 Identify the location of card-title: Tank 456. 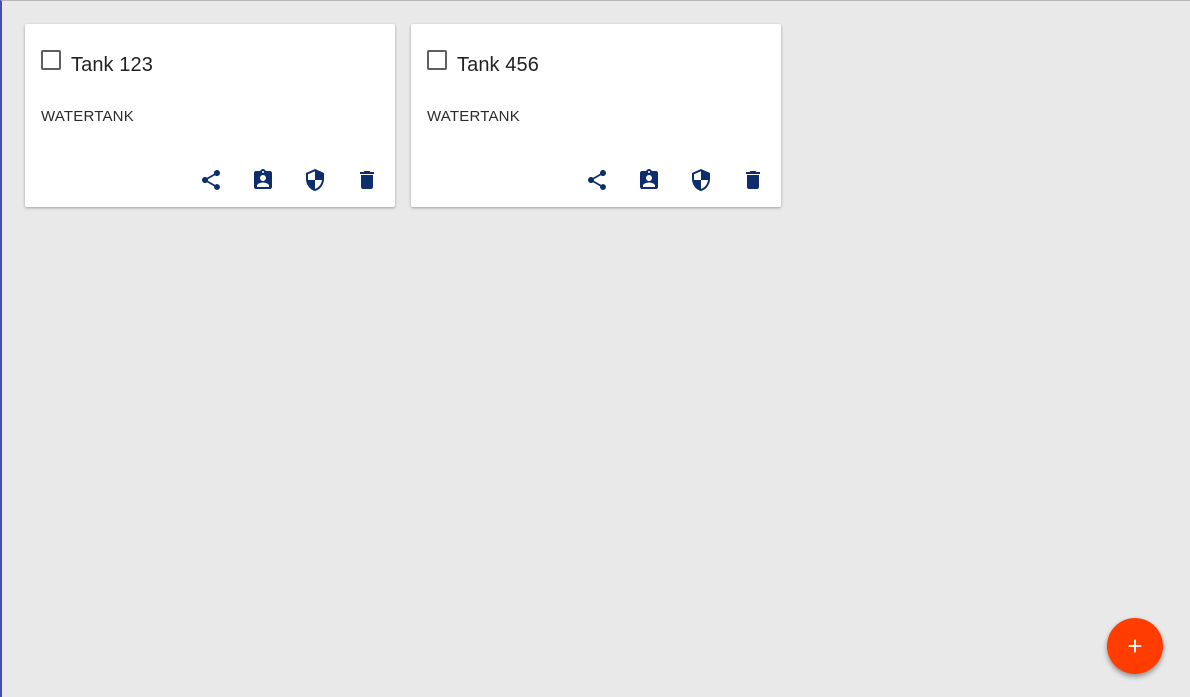
(498, 65).